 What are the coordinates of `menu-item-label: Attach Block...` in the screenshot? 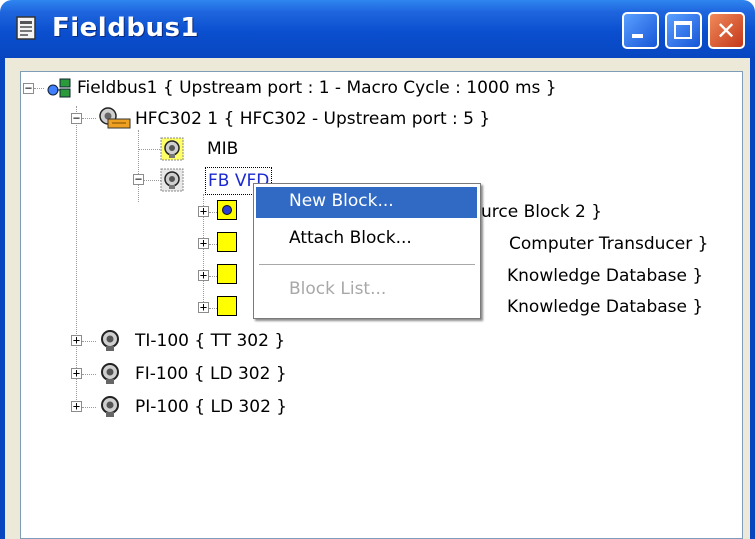 It's located at (350, 238).